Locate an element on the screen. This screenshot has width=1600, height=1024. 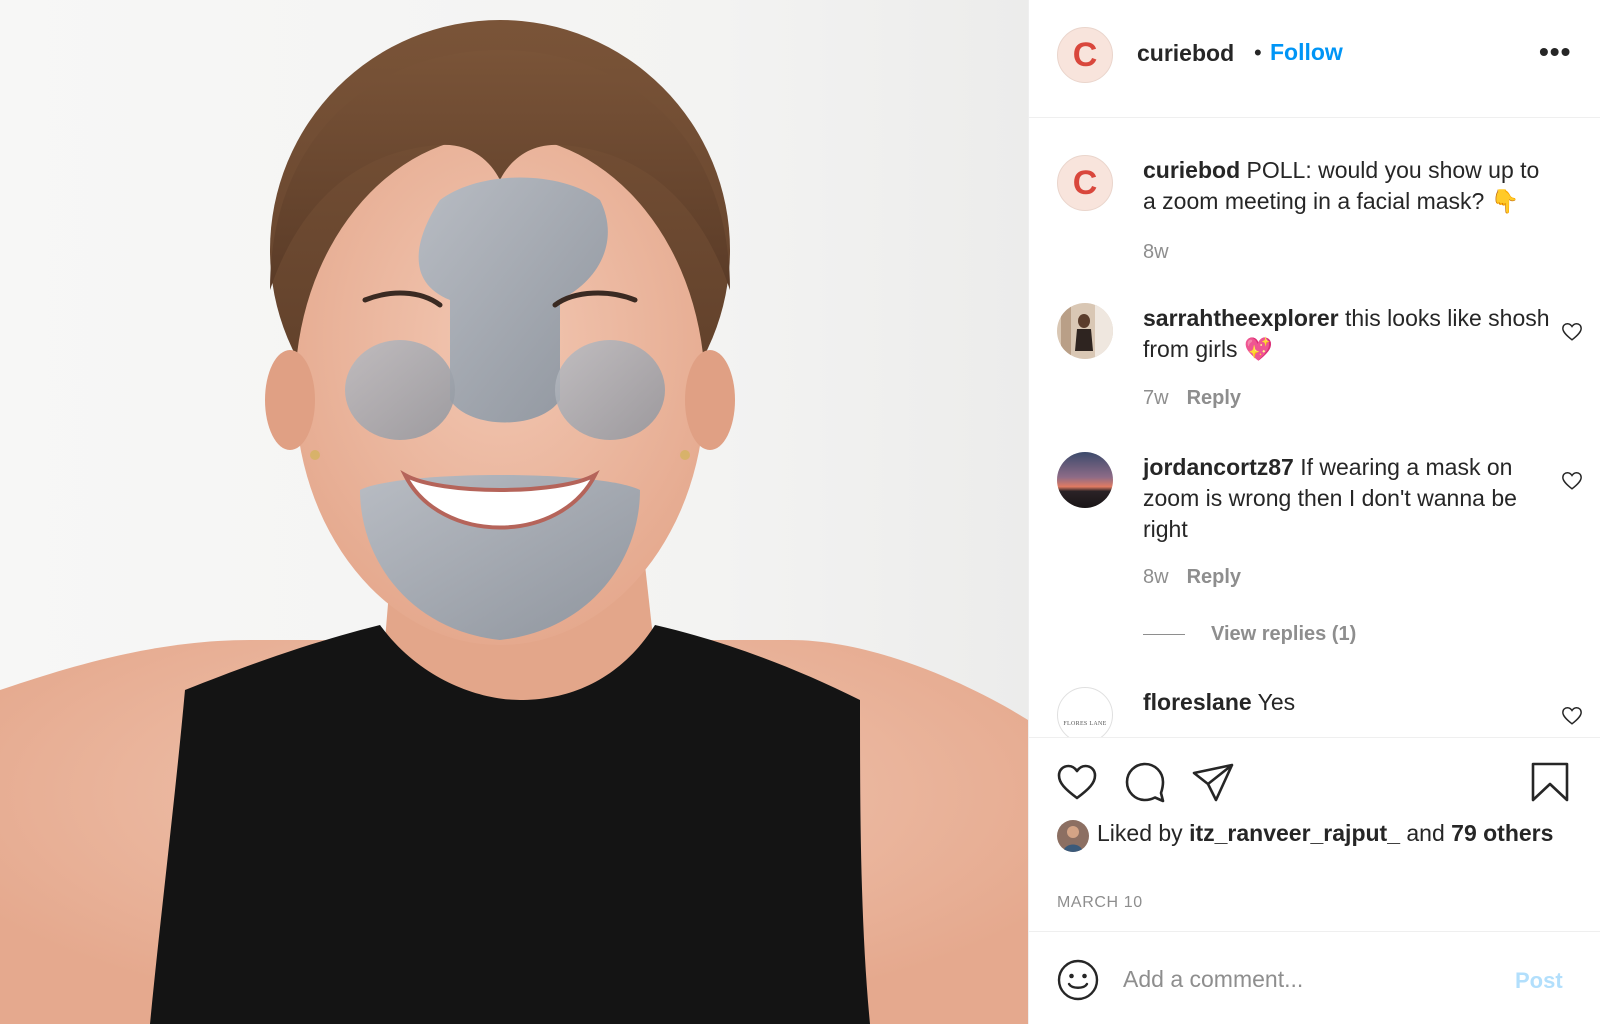
comment-meta: 7w Reply is located at coordinates (1192, 398).